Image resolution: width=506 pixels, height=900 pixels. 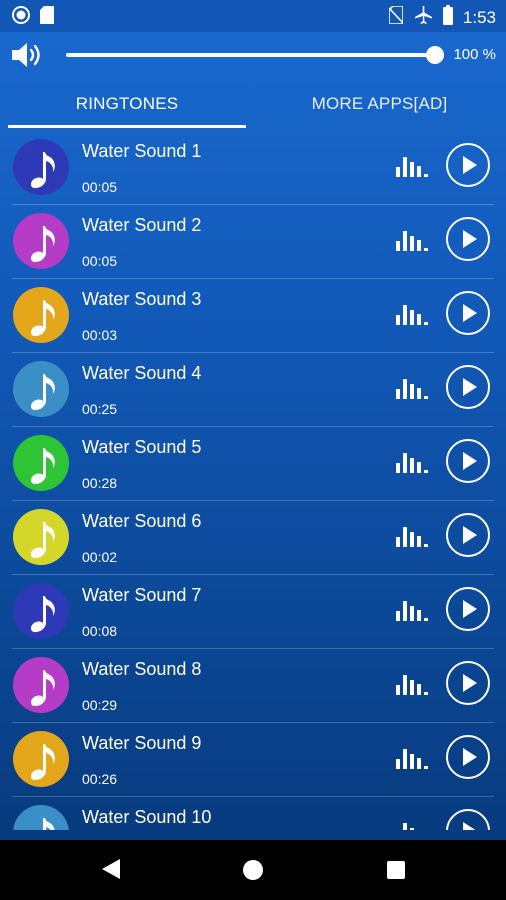 What do you see at coordinates (142, 669) in the screenshot?
I see `ringtone-title: Water Sound 8` at bounding box center [142, 669].